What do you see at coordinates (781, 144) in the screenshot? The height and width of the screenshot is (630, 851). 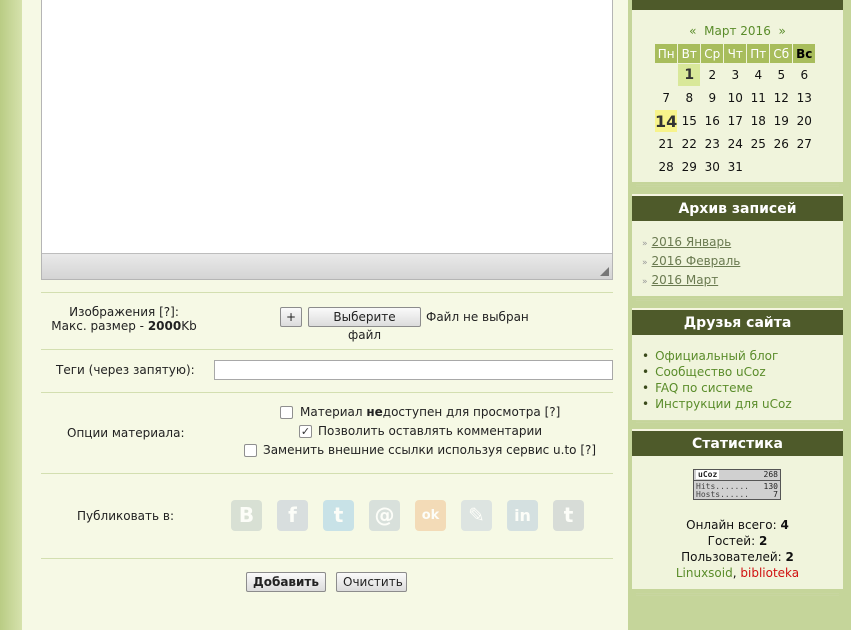 I see `calendar-day: 26` at bounding box center [781, 144].